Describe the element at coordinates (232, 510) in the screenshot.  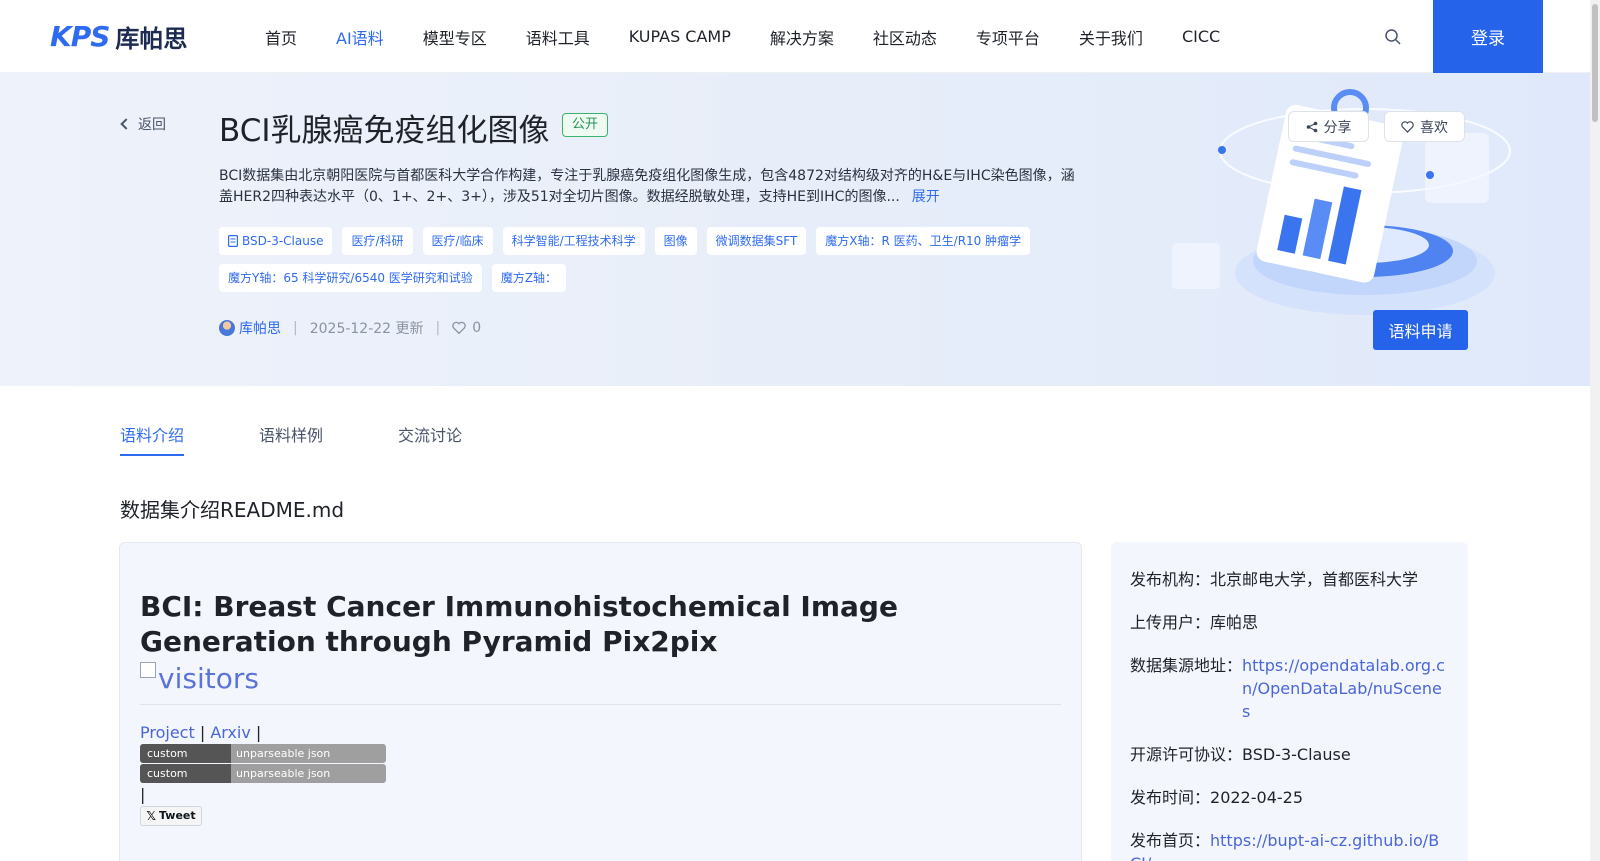
I see `section-title: 数据集介绍README.md` at that location.